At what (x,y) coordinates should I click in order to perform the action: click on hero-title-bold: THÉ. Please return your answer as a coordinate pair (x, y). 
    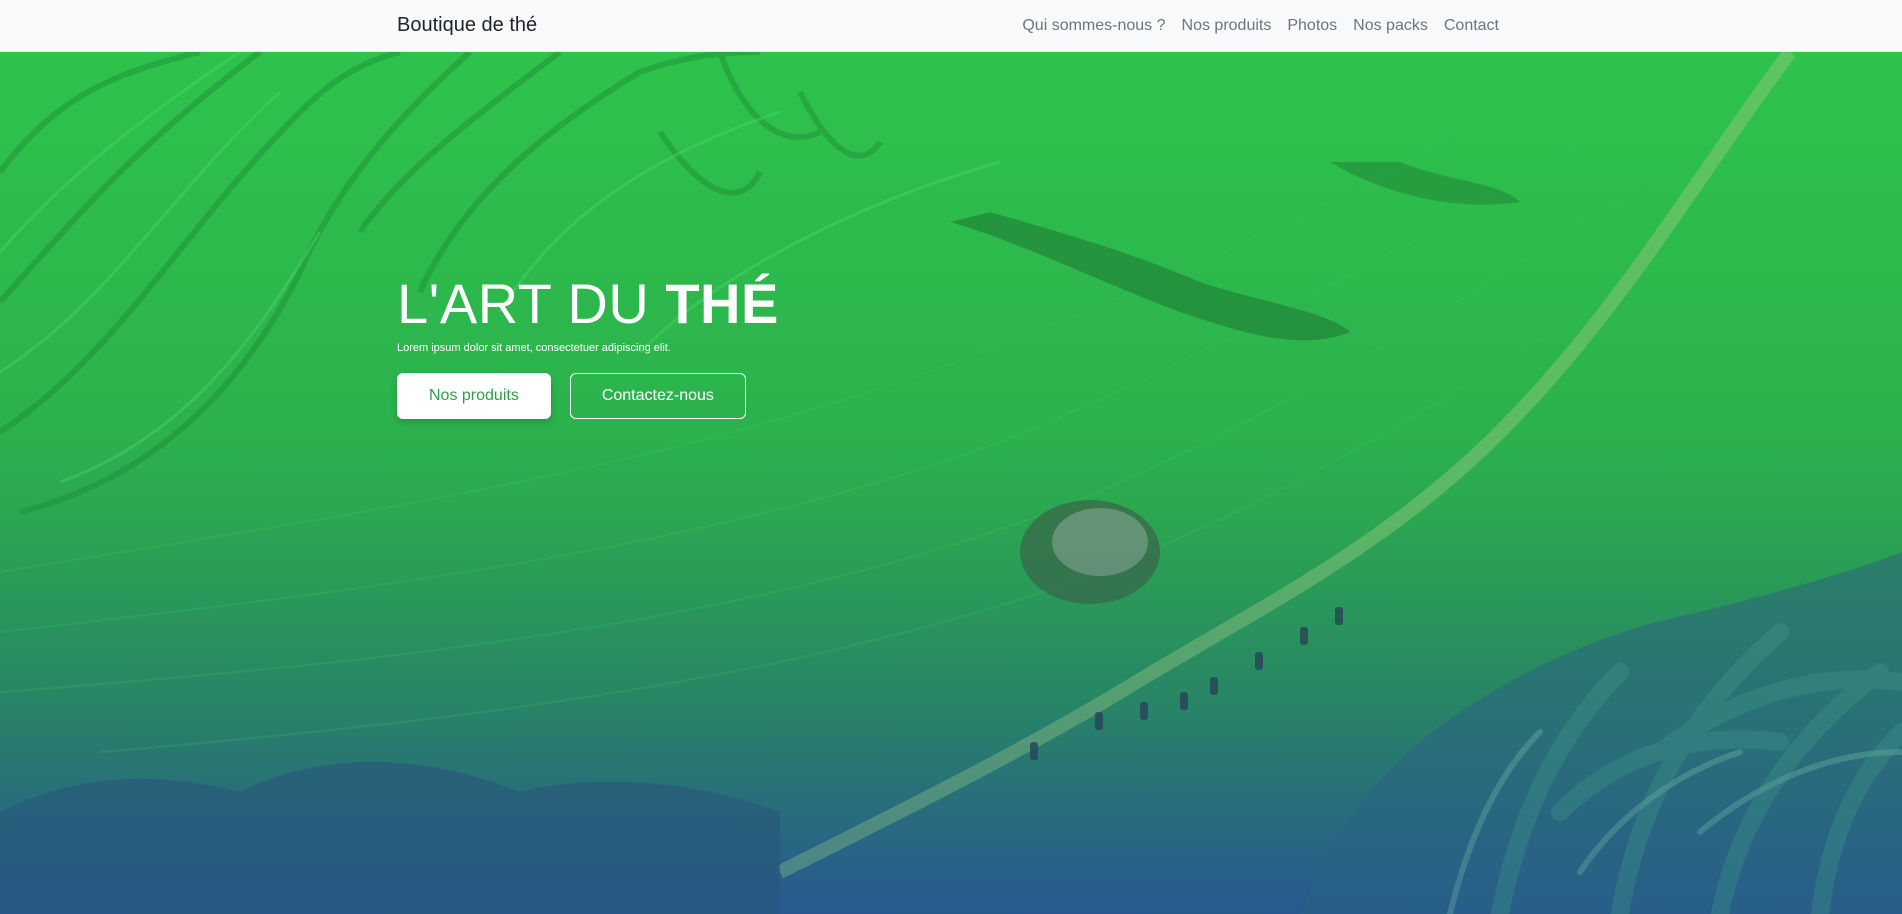
    Looking at the image, I should click on (722, 303).